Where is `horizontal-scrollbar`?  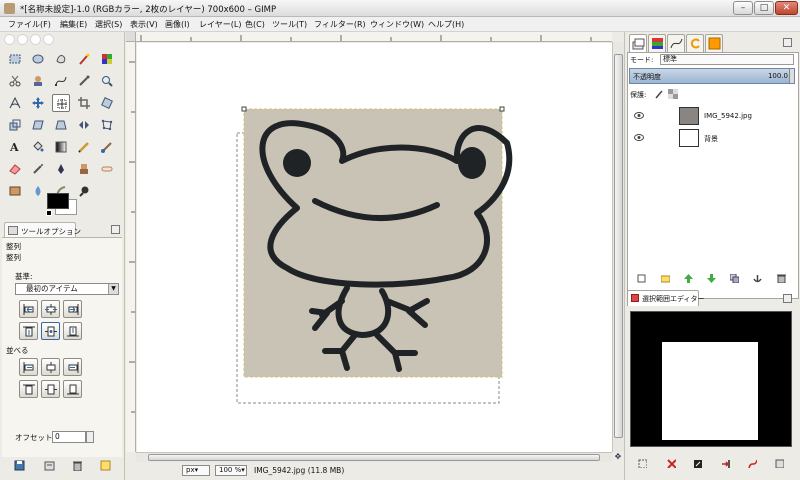 horizontal-scrollbar is located at coordinates (374, 457).